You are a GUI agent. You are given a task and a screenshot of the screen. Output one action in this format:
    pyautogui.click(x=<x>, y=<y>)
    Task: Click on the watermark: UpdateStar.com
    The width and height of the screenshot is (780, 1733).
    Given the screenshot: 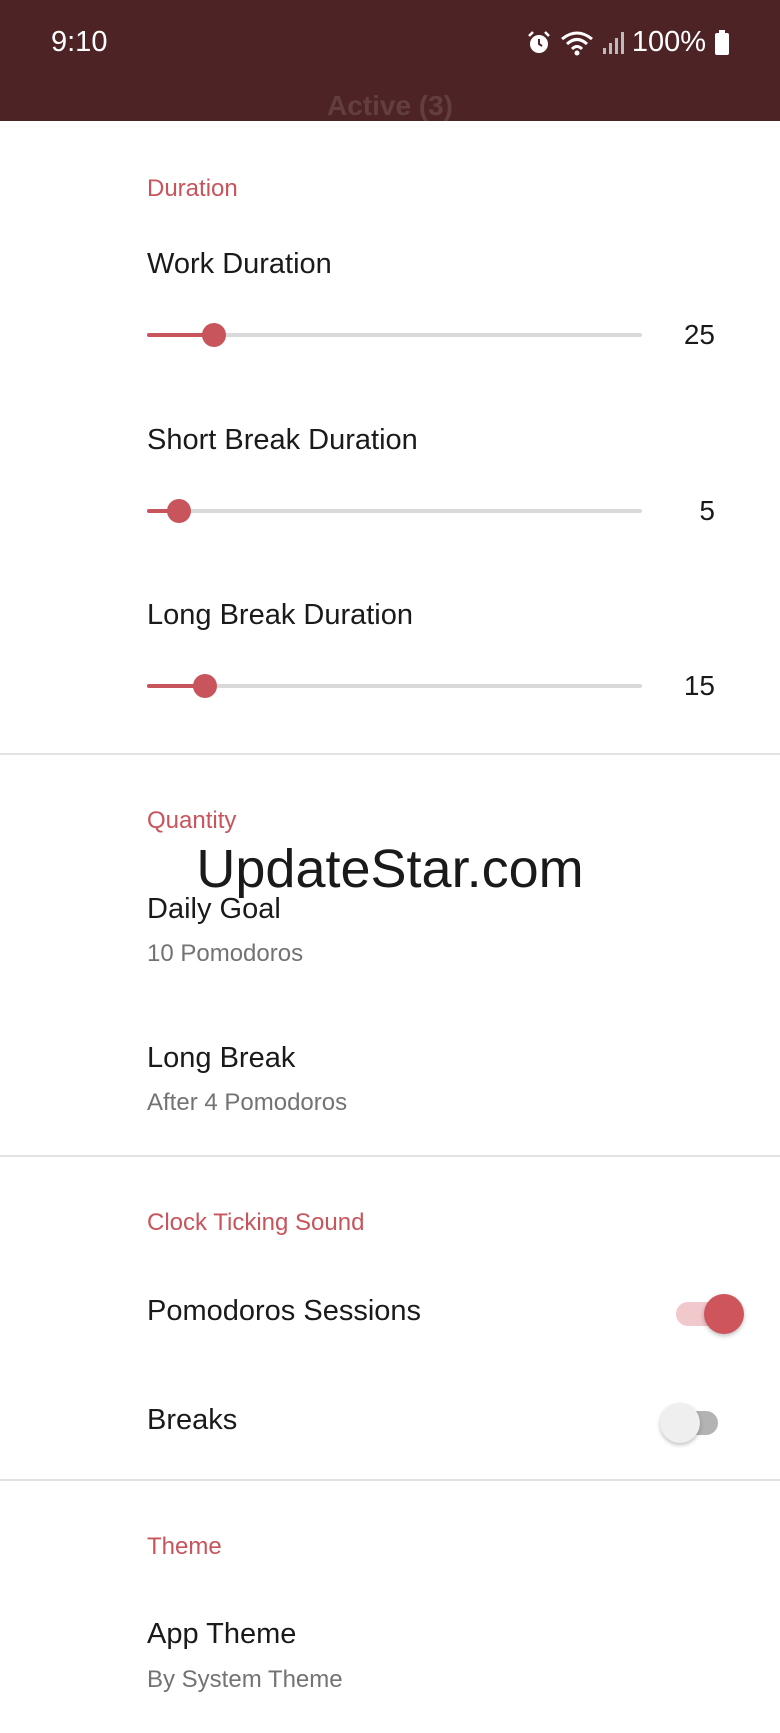 What is the action you would take?
    pyautogui.click(x=390, y=869)
    